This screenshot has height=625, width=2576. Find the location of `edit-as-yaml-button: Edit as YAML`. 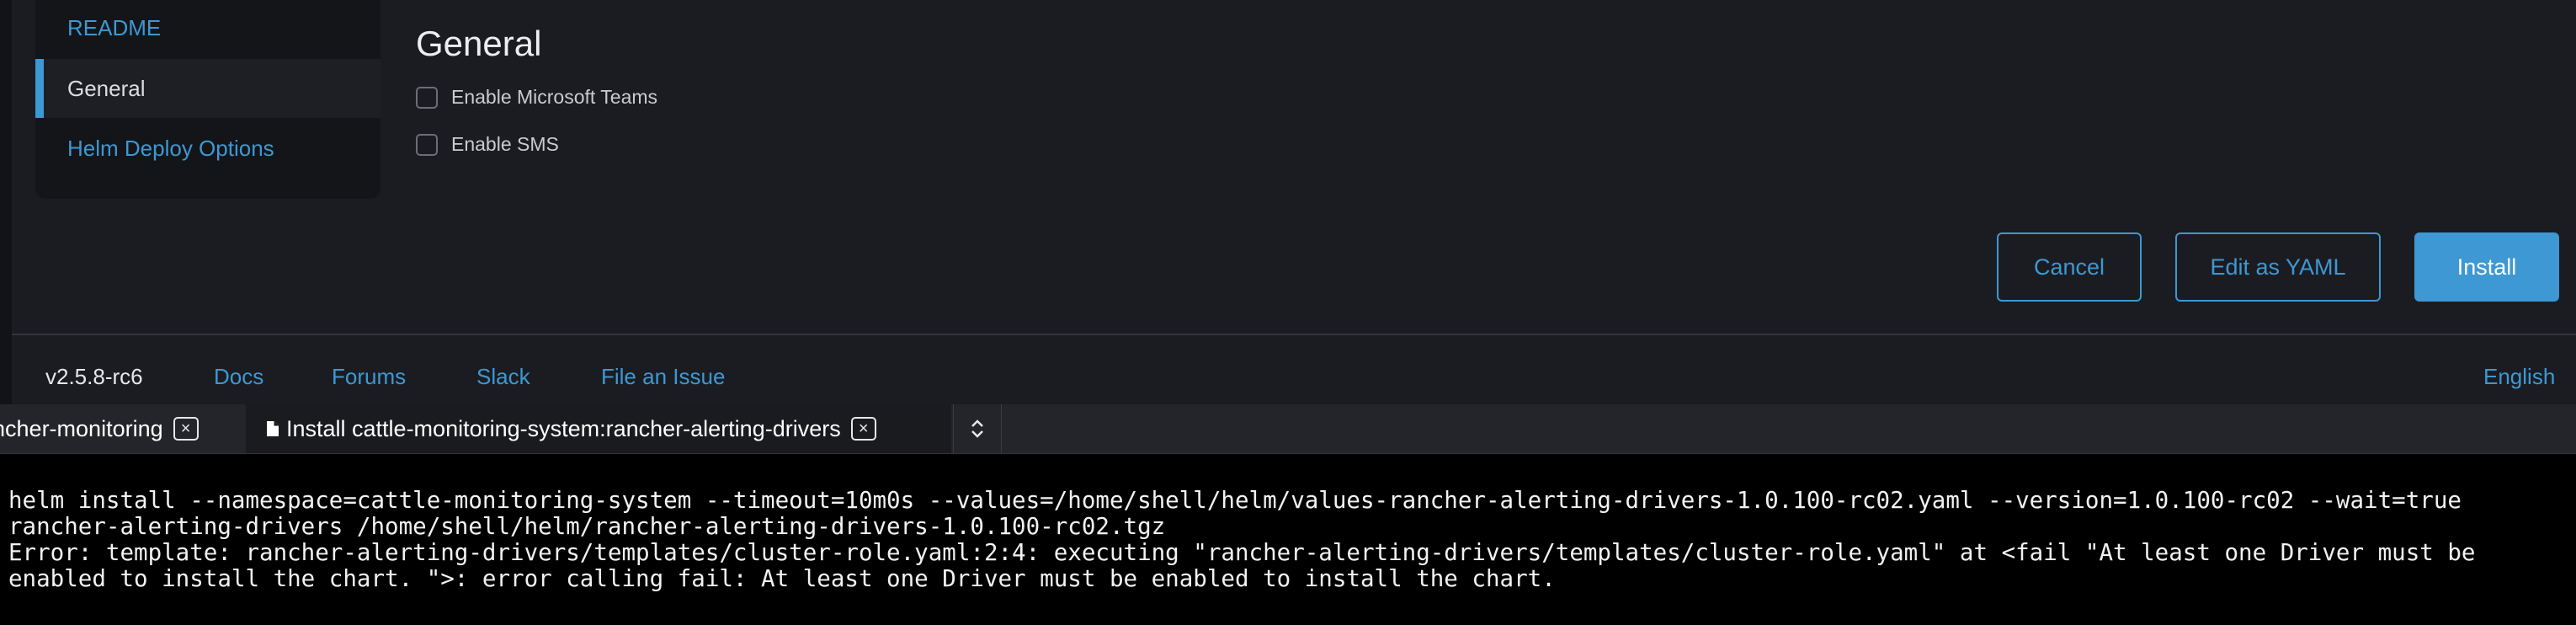

edit-as-yaml-button: Edit as YAML is located at coordinates (2278, 267).